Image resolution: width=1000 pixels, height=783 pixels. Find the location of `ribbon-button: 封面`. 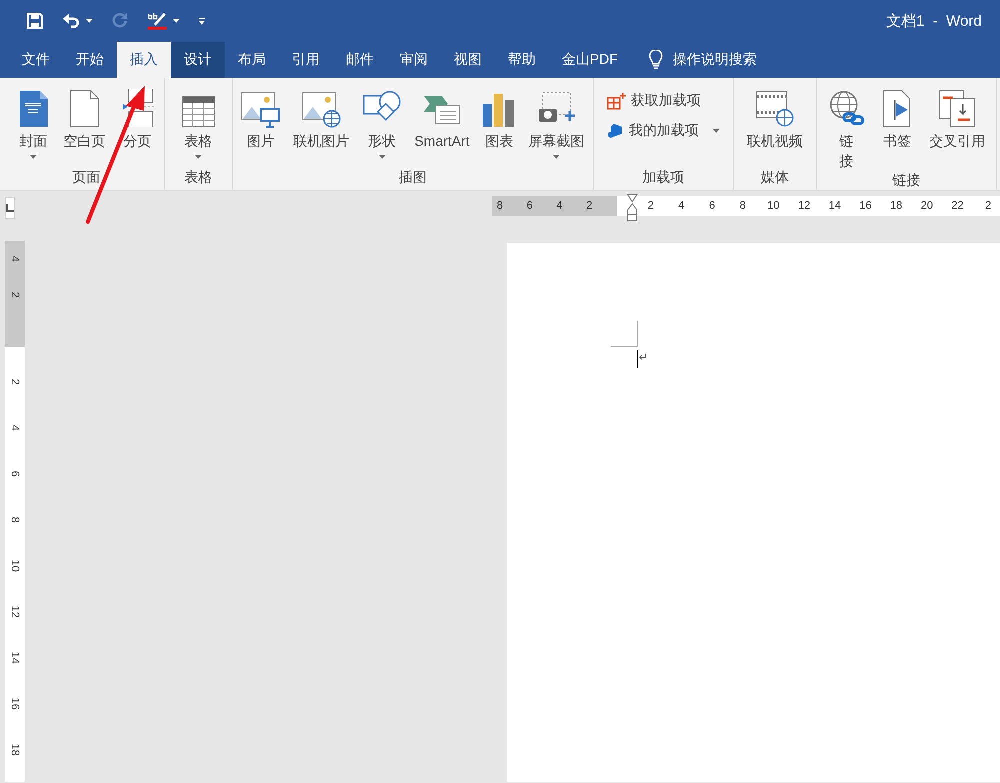

ribbon-button: 封面 is located at coordinates (33, 127).